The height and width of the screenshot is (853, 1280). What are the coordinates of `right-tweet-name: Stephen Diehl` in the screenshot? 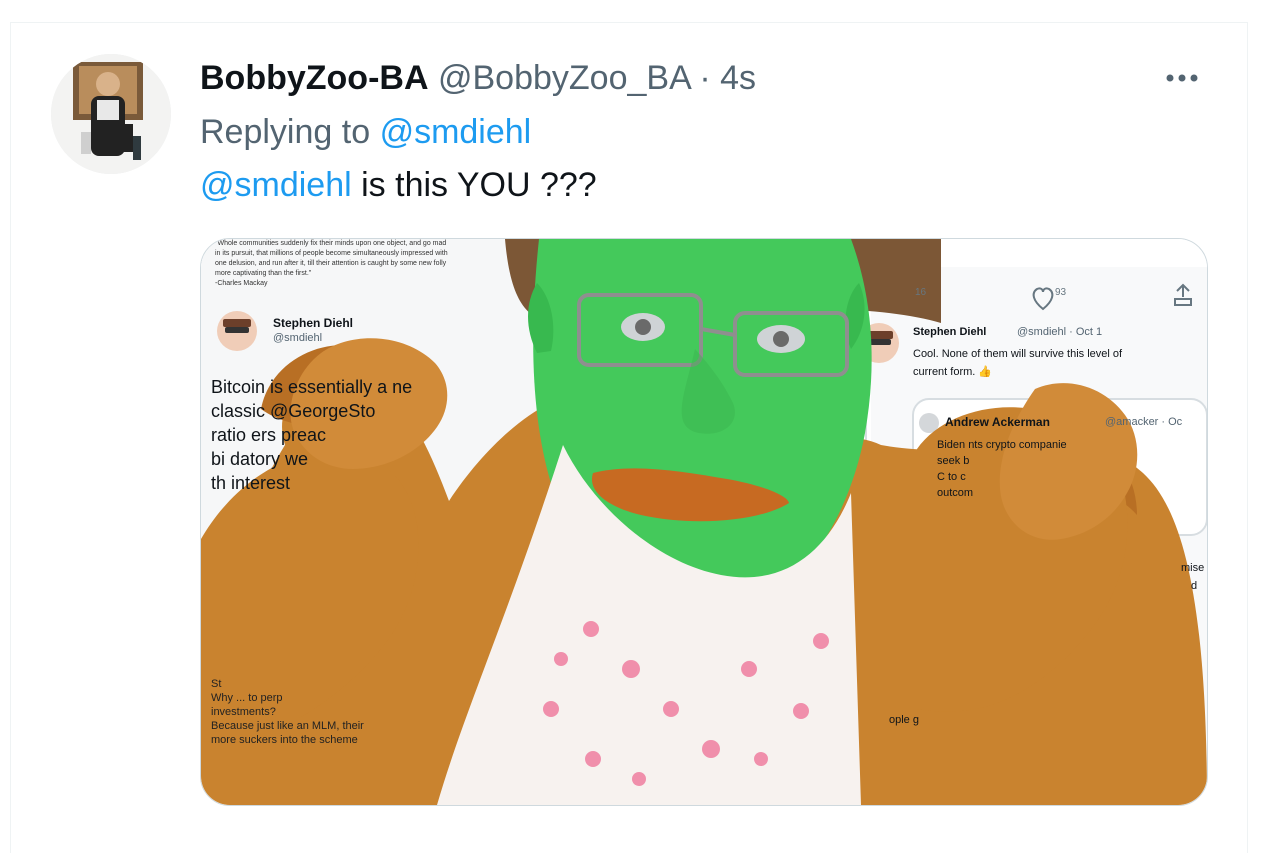 It's located at (950, 332).